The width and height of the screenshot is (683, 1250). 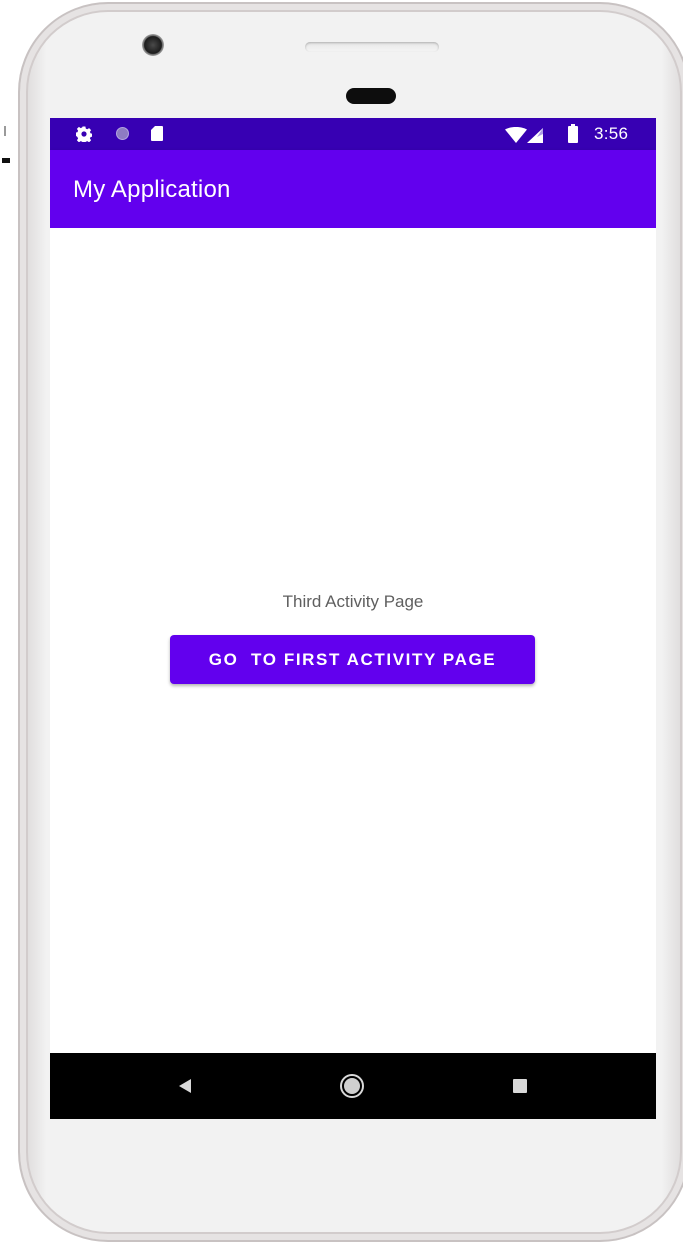 What do you see at coordinates (372, 47) in the screenshot?
I see `speaker-grill` at bounding box center [372, 47].